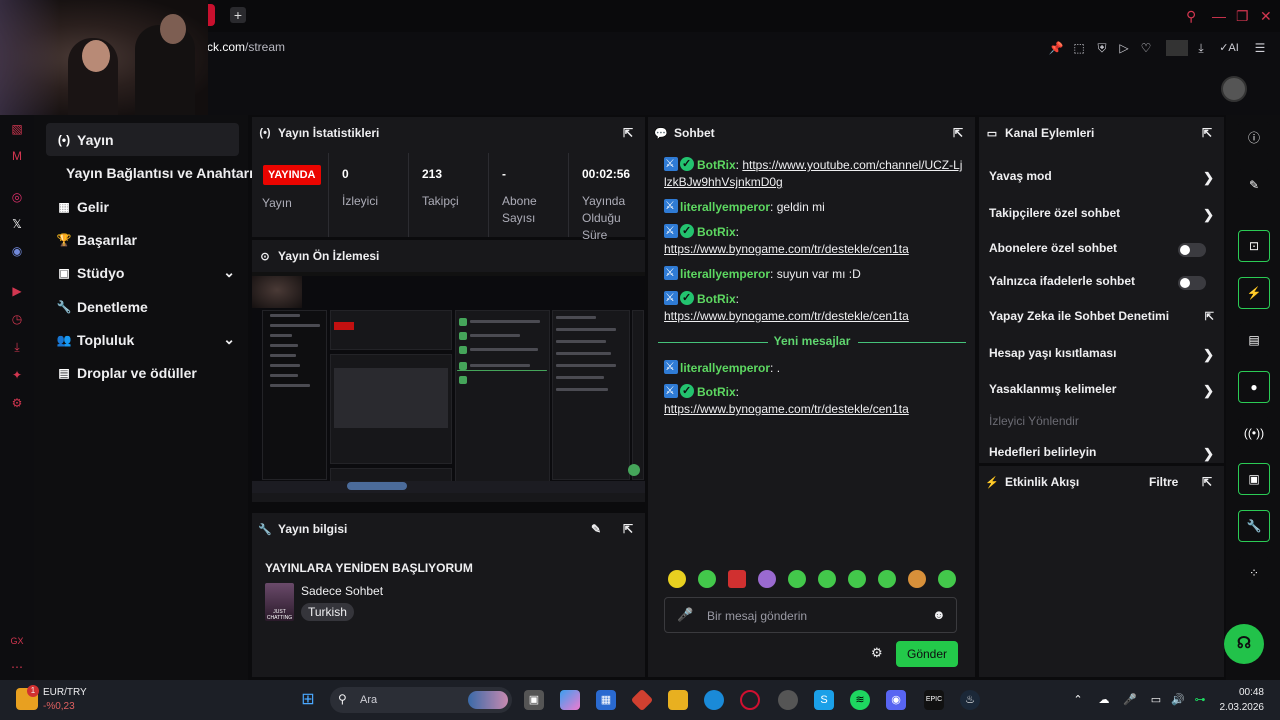  Describe the element at coordinates (788, 700) in the screenshot. I see `app-icon` at that location.